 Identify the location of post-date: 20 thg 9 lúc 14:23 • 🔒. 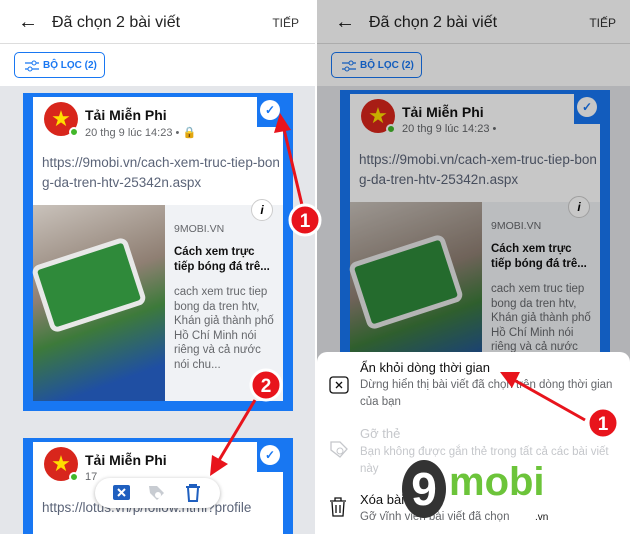
(141, 133).